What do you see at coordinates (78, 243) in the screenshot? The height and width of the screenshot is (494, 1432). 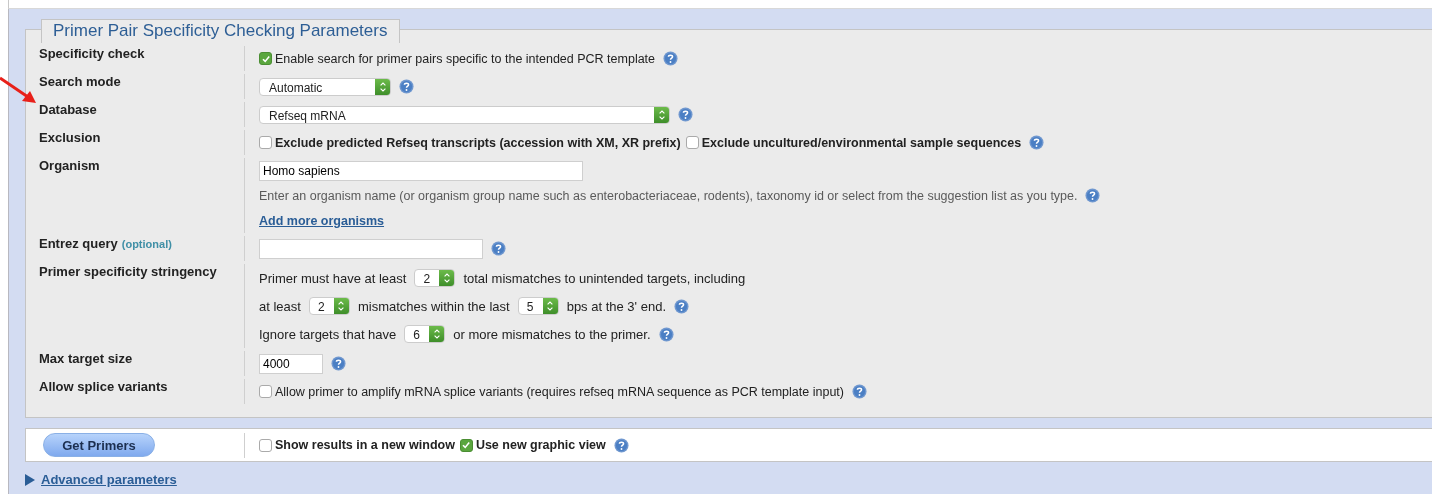 I see `field-label: Entrez query` at bounding box center [78, 243].